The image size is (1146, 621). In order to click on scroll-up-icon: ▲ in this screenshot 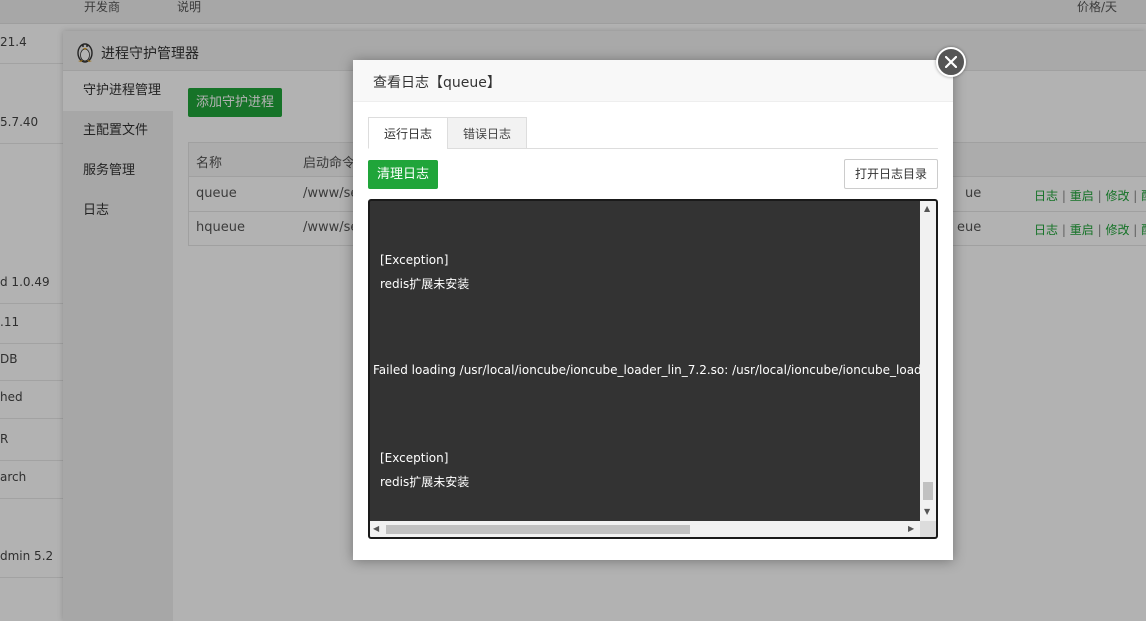, I will do `click(927, 208)`.